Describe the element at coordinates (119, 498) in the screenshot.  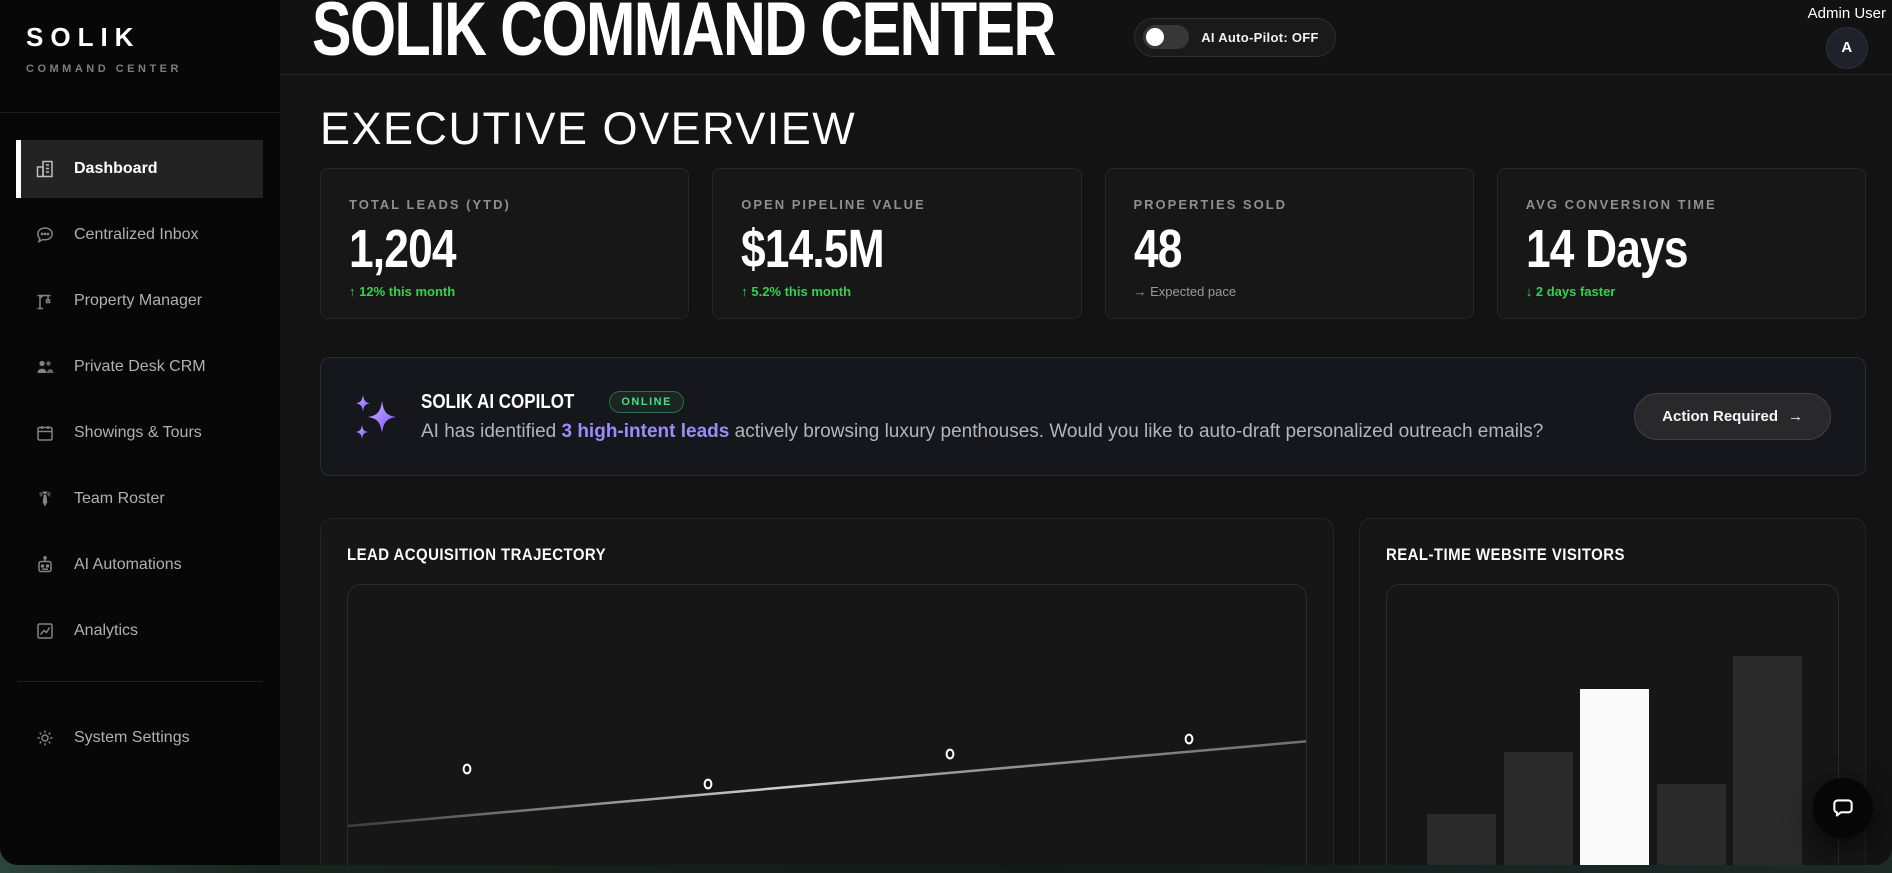
I see `sidebar-item-label: Team Roster` at that location.